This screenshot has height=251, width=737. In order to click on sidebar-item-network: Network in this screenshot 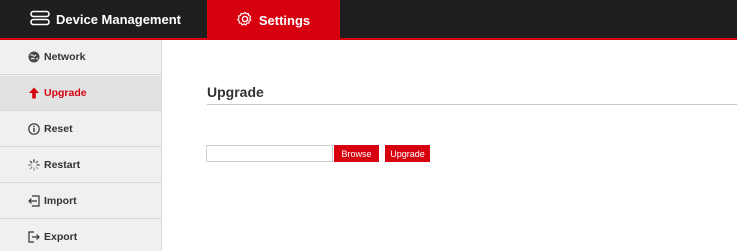, I will do `click(80, 57)`.